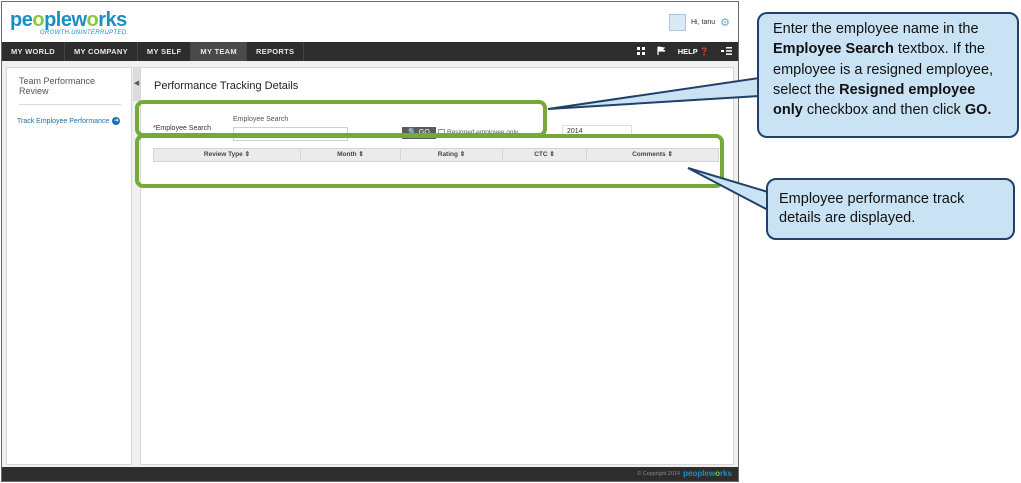 This screenshot has width=1021, height=483. What do you see at coordinates (341, 118) in the screenshot?
I see `search-highlight-box` at bounding box center [341, 118].